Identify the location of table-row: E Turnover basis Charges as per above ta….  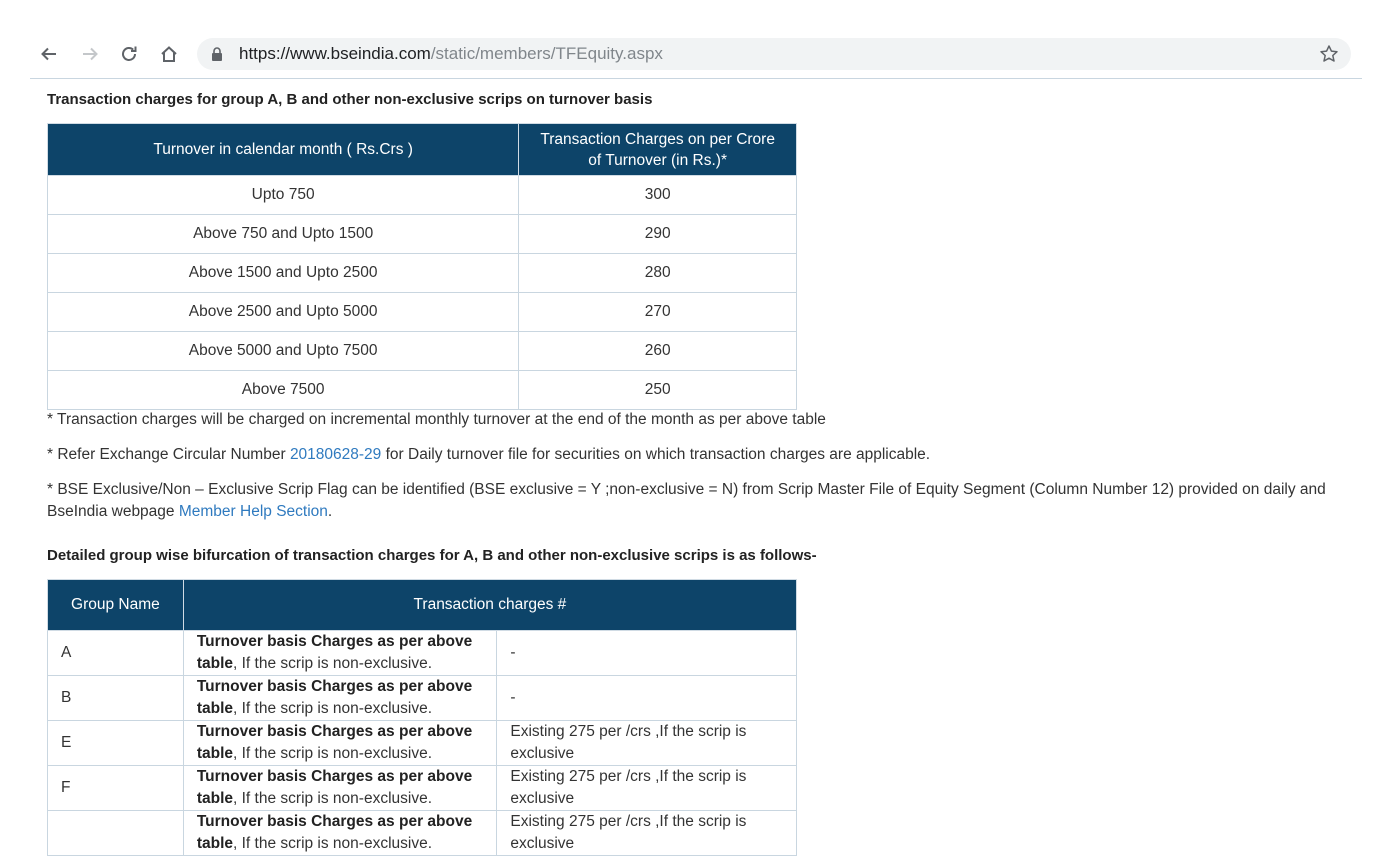
(422, 743).